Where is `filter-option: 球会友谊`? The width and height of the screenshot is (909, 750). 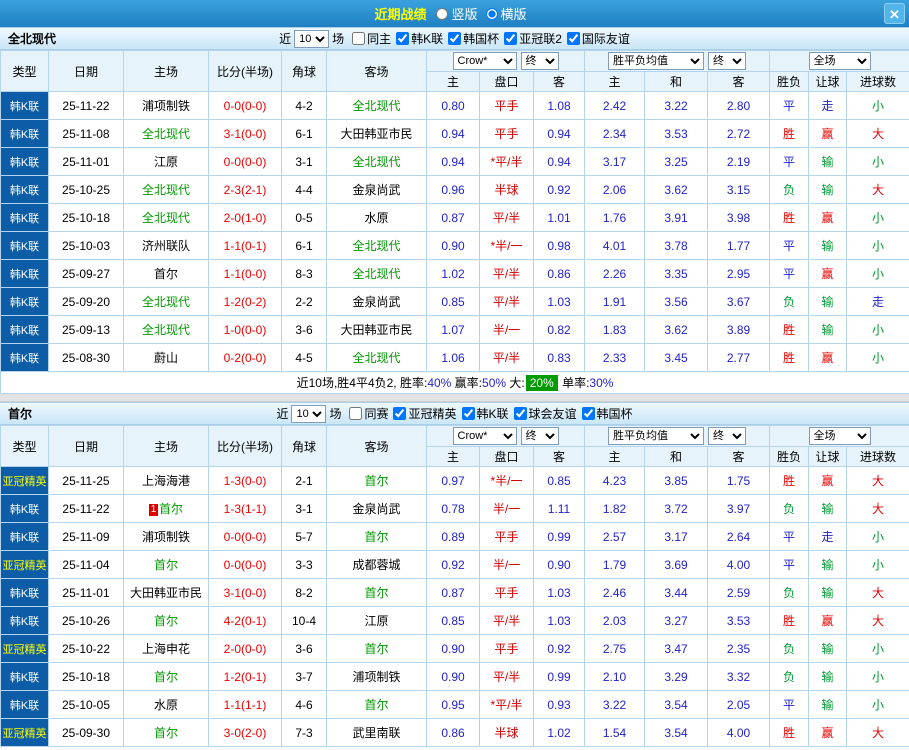
filter-option: 球会友谊 is located at coordinates (545, 413).